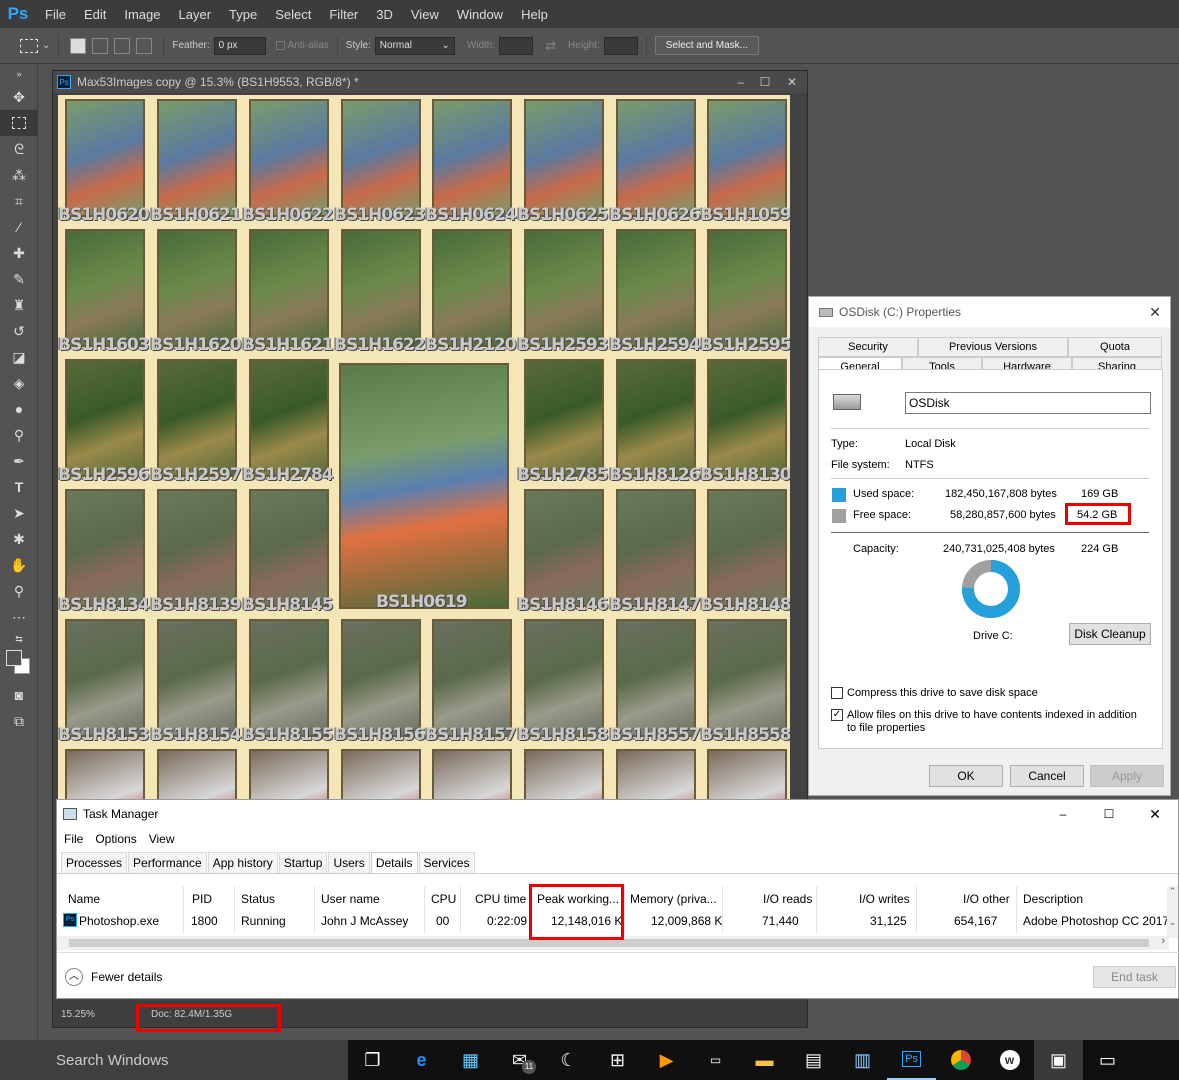 This screenshot has height=1080, width=1179. I want to click on foreground-color-swatch, so click(14, 658).